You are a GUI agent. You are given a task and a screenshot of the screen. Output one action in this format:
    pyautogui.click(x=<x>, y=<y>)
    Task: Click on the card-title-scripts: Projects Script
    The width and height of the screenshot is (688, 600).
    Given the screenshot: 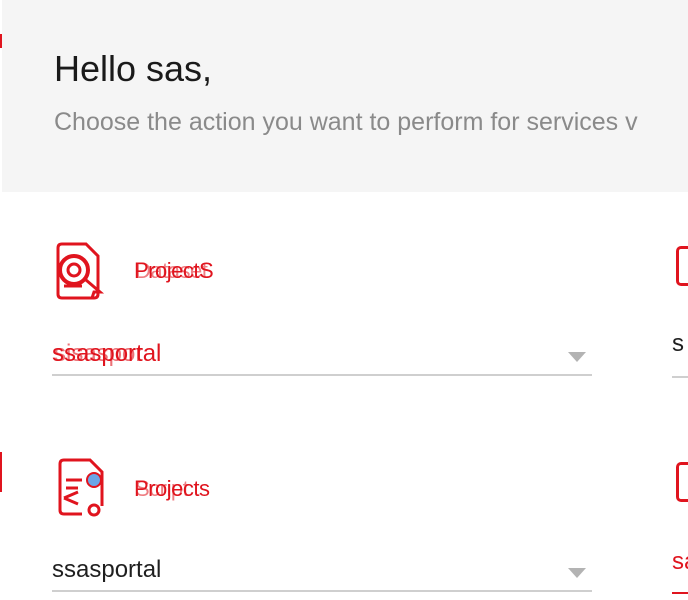 What is the action you would take?
    pyautogui.click(x=172, y=489)
    